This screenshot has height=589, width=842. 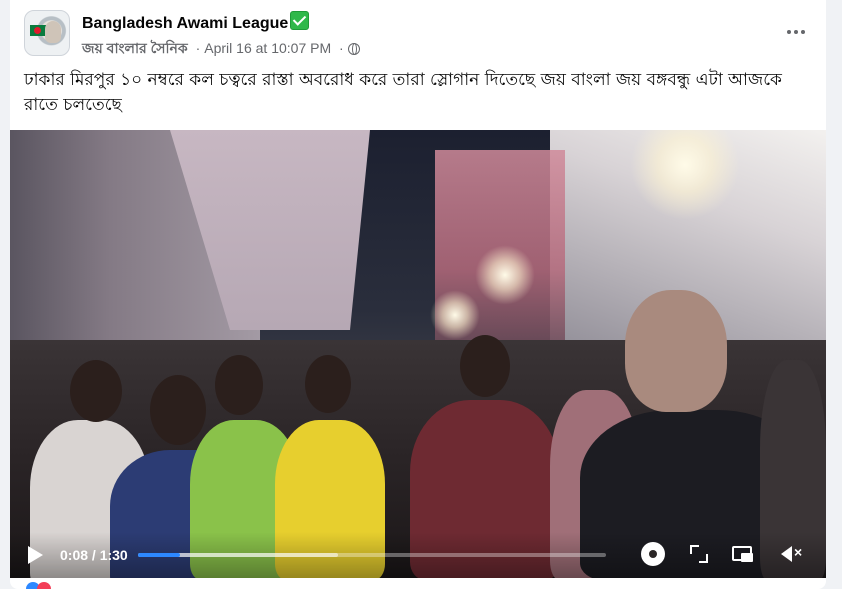 I want to click on group-name-link: জয় বাংলার সৈনিক, so click(x=135, y=48).